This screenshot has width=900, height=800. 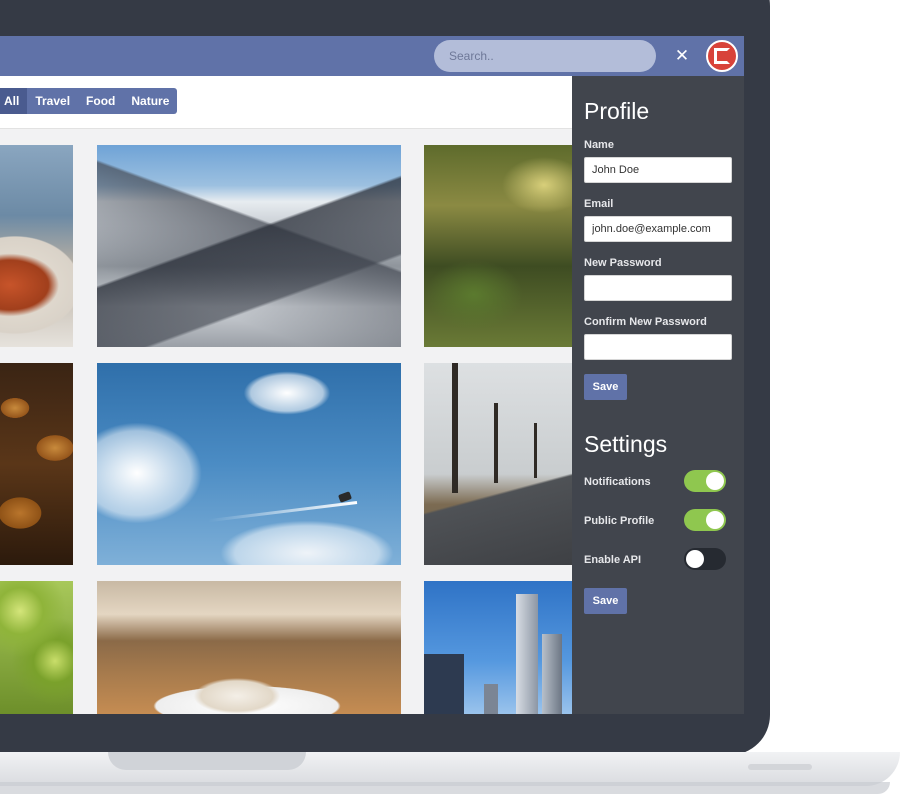 I want to click on app-logo-glyph, so click(x=722, y=56).